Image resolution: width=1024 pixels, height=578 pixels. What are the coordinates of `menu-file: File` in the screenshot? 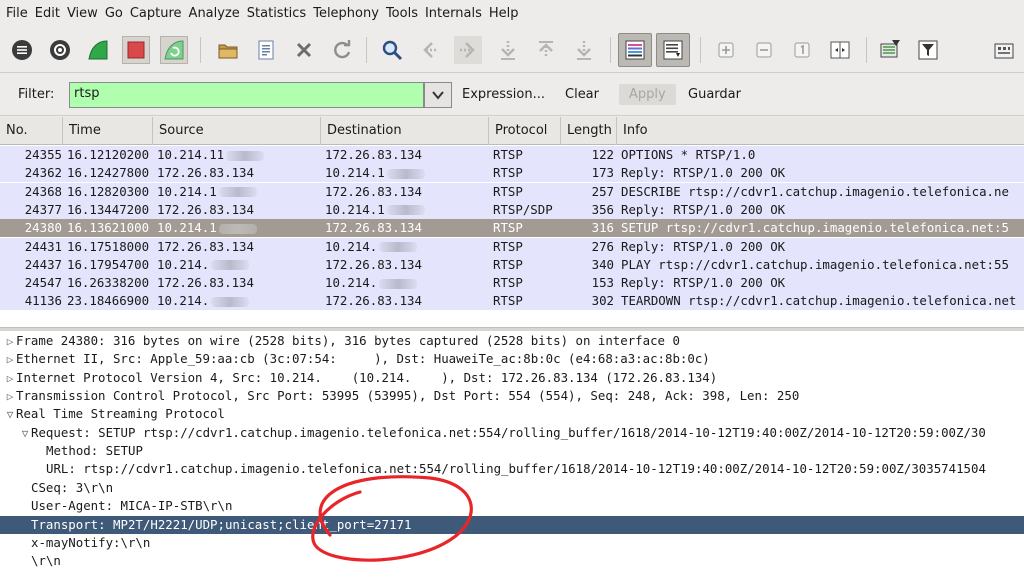 It's located at (17, 13).